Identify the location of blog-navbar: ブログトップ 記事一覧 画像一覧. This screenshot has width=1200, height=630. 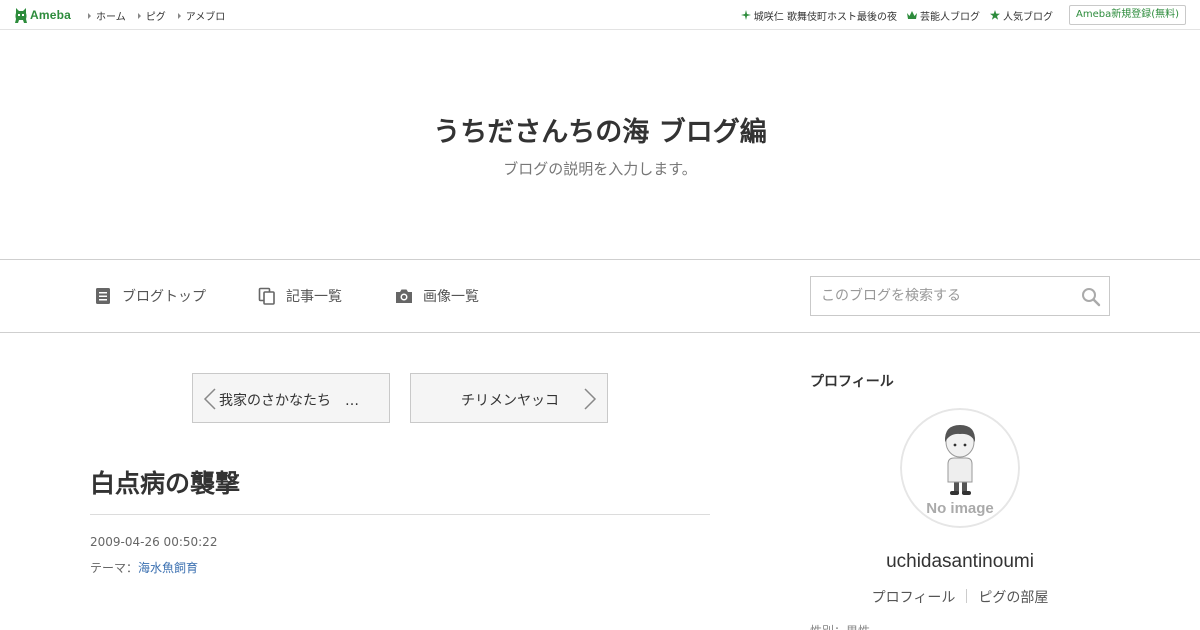
(600, 296).